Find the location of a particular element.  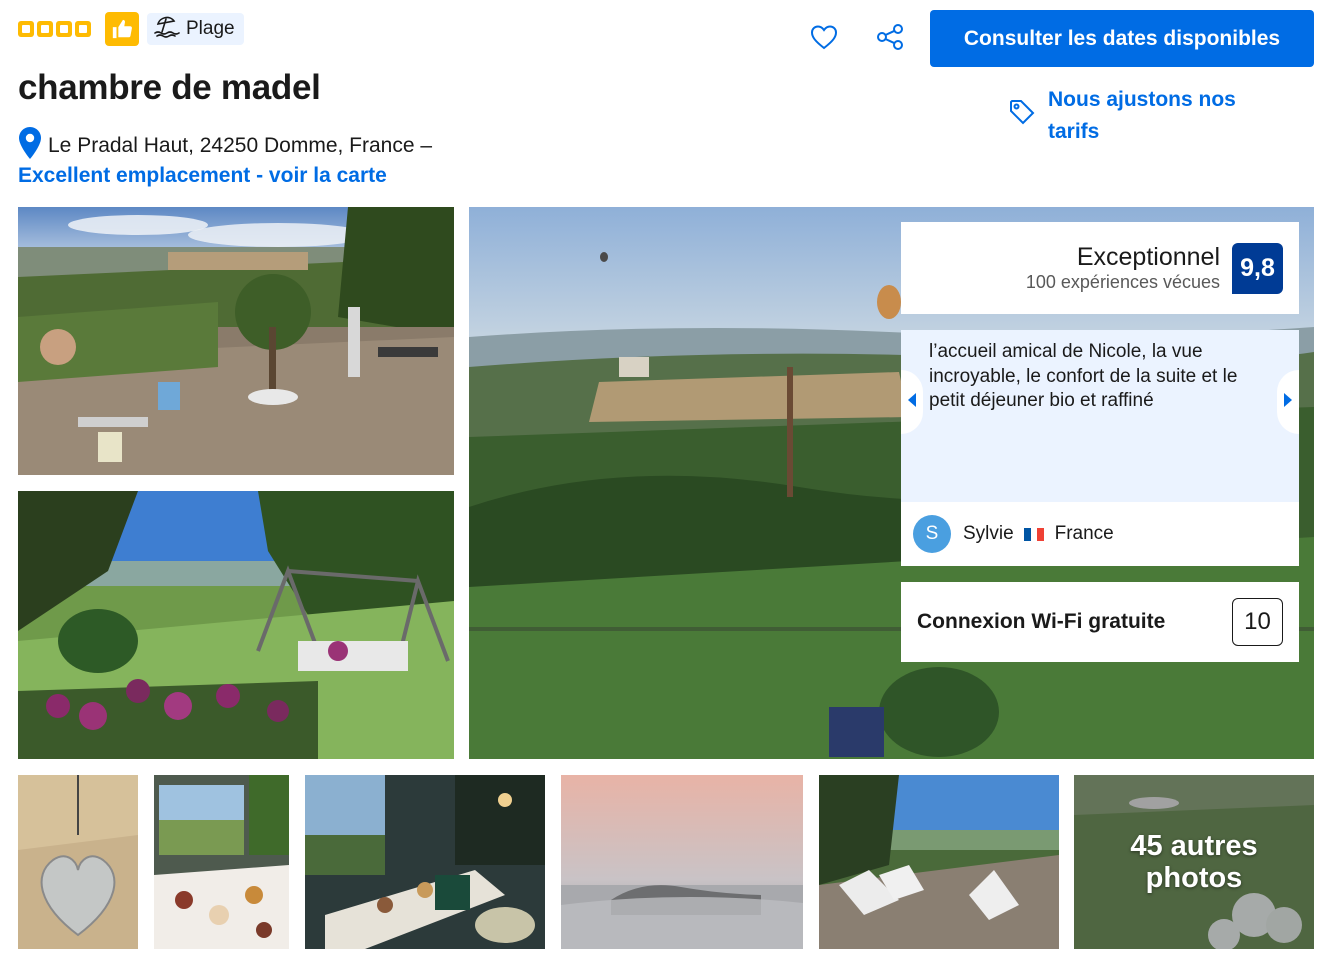

reviewer-name: Sylvie is located at coordinates (988, 533).